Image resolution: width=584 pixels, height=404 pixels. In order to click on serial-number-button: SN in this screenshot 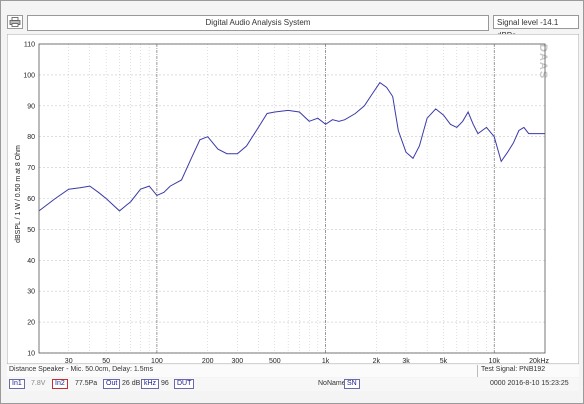, I will do `click(352, 384)`.